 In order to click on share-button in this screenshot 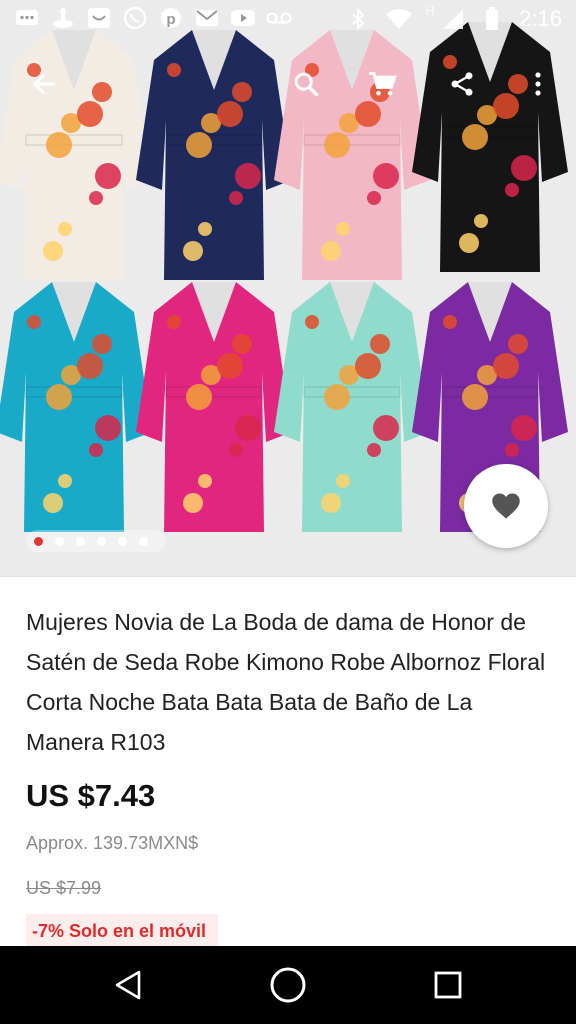, I will do `click(462, 84)`.